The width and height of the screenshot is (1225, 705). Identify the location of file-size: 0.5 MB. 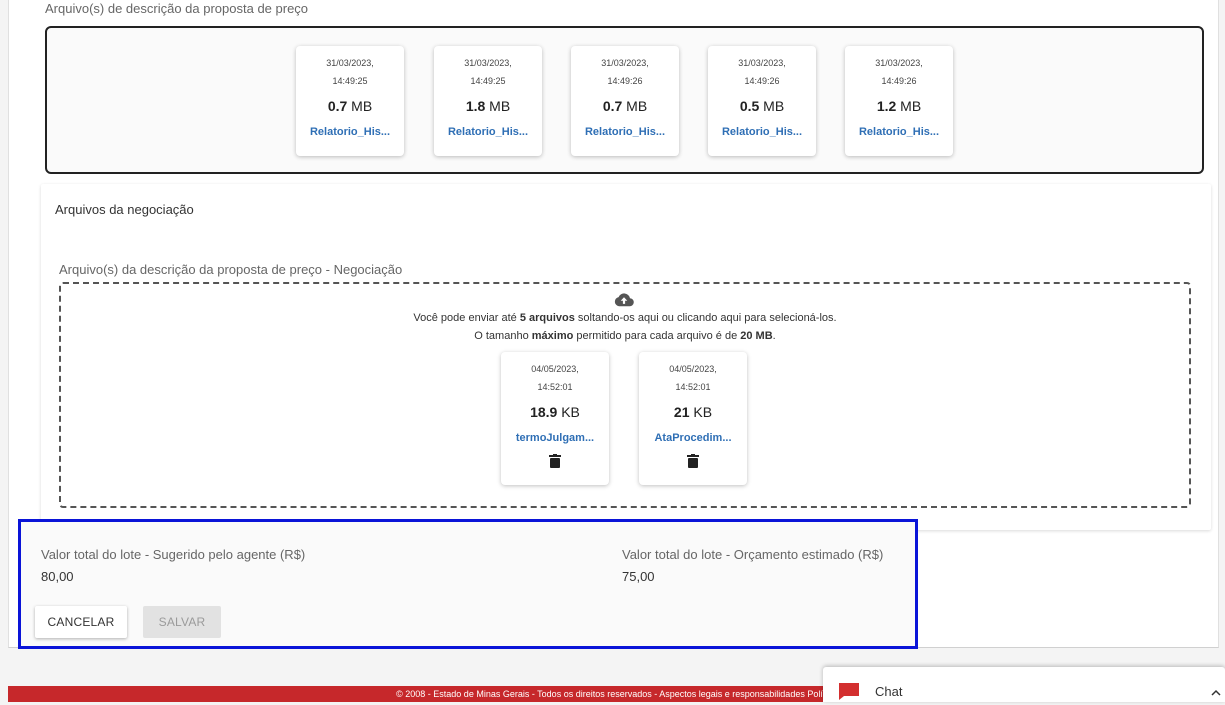
(762, 106).